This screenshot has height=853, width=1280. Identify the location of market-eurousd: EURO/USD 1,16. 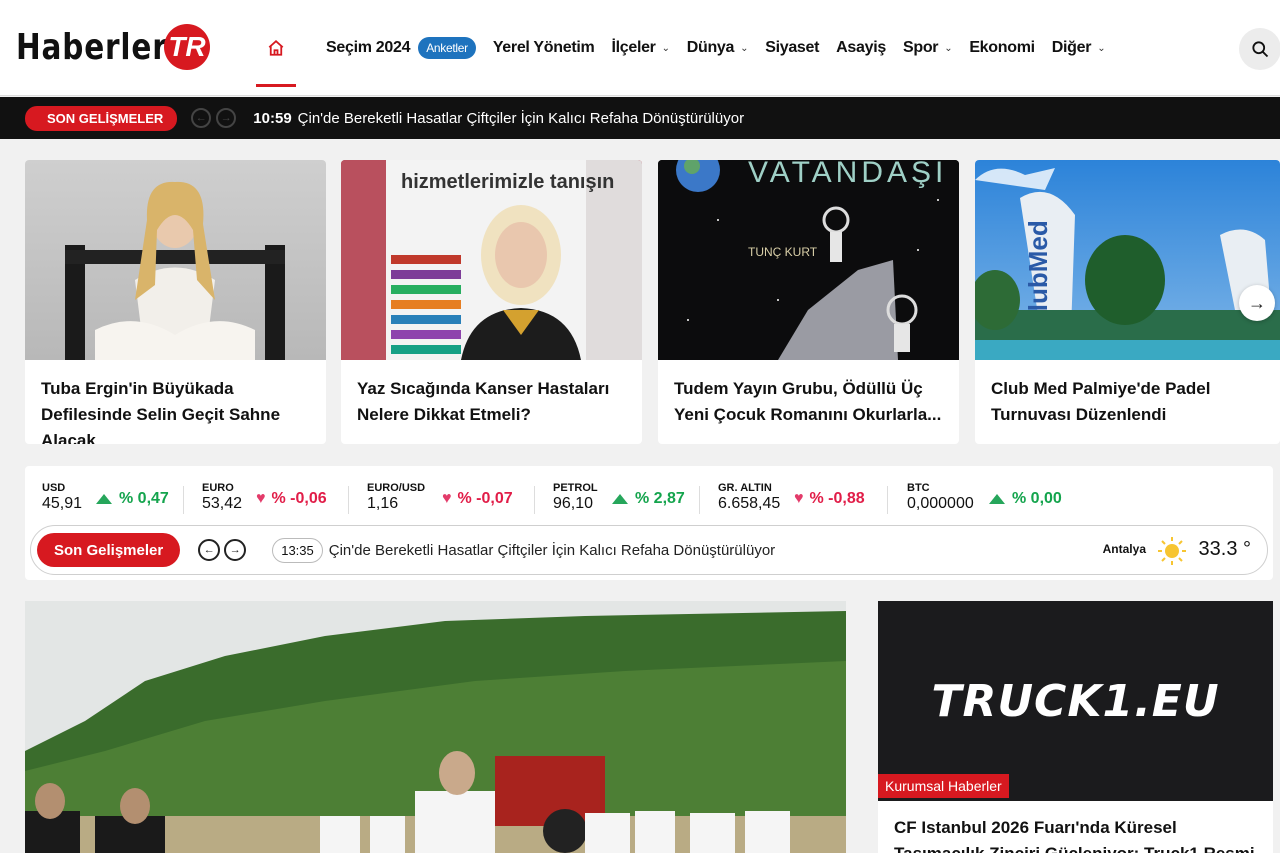
(396, 497).